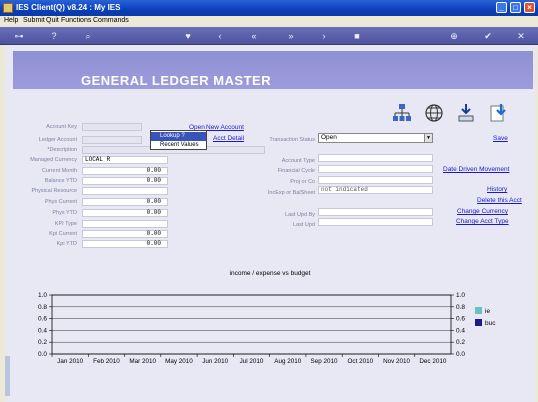 This screenshot has width=538, height=402. Describe the element at coordinates (375, 169) in the screenshot. I see `financial-cycle-field` at that location.